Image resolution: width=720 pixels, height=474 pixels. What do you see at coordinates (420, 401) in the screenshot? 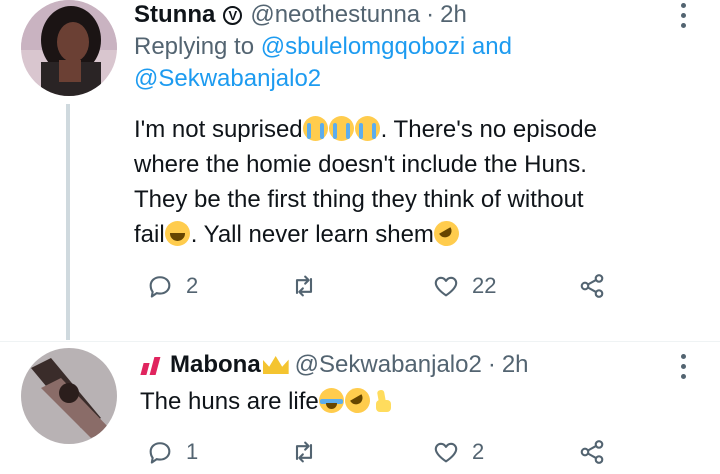
I see `tweet-text: The huns are life` at bounding box center [420, 401].